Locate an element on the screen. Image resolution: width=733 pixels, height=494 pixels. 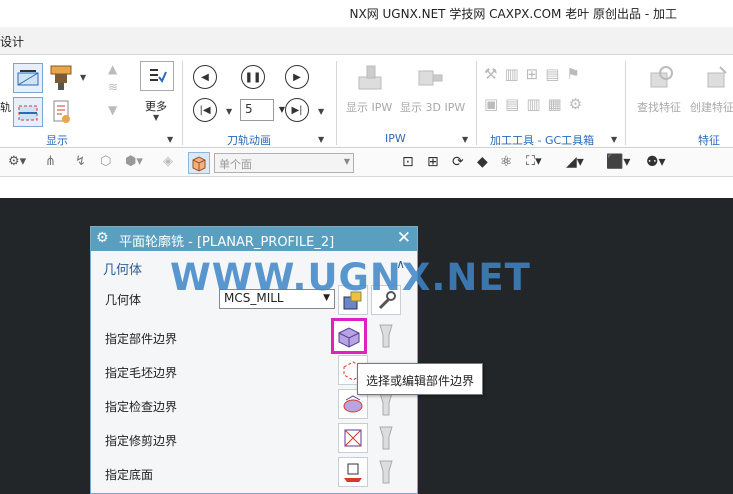
part-boundary-icon is located at coordinates (349, 337).